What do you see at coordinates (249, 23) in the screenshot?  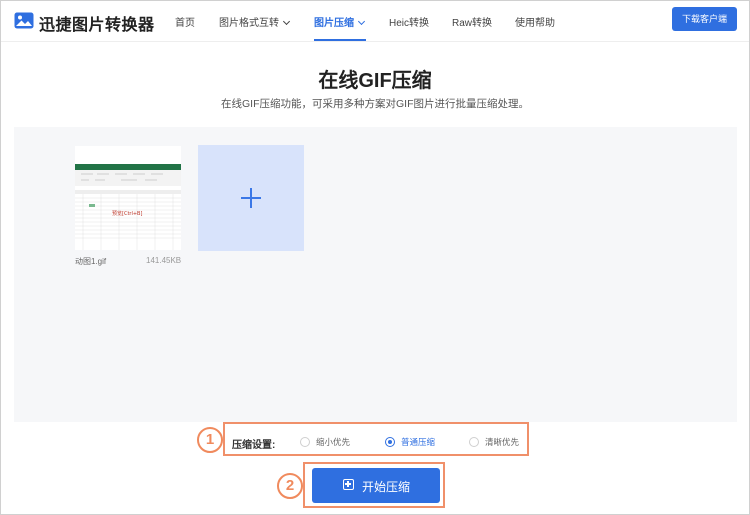 I see `nav-format-convert-label: 图片格式互转` at bounding box center [249, 23].